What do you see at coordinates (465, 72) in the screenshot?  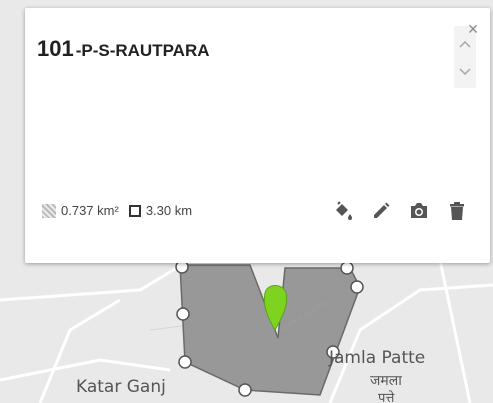 I see `chevron-down-icon` at bounding box center [465, 72].